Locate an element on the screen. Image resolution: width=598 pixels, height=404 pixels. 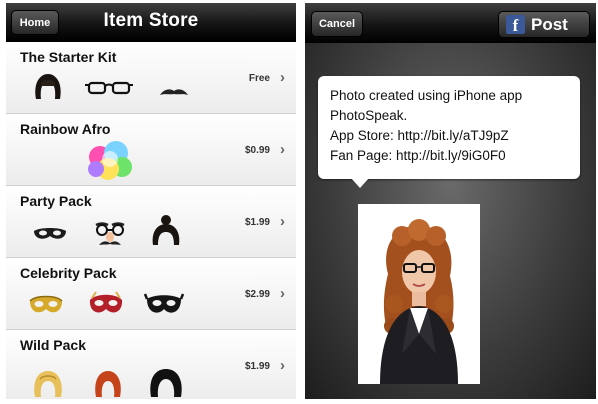
facebook-icon: f is located at coordinates (515, 25).